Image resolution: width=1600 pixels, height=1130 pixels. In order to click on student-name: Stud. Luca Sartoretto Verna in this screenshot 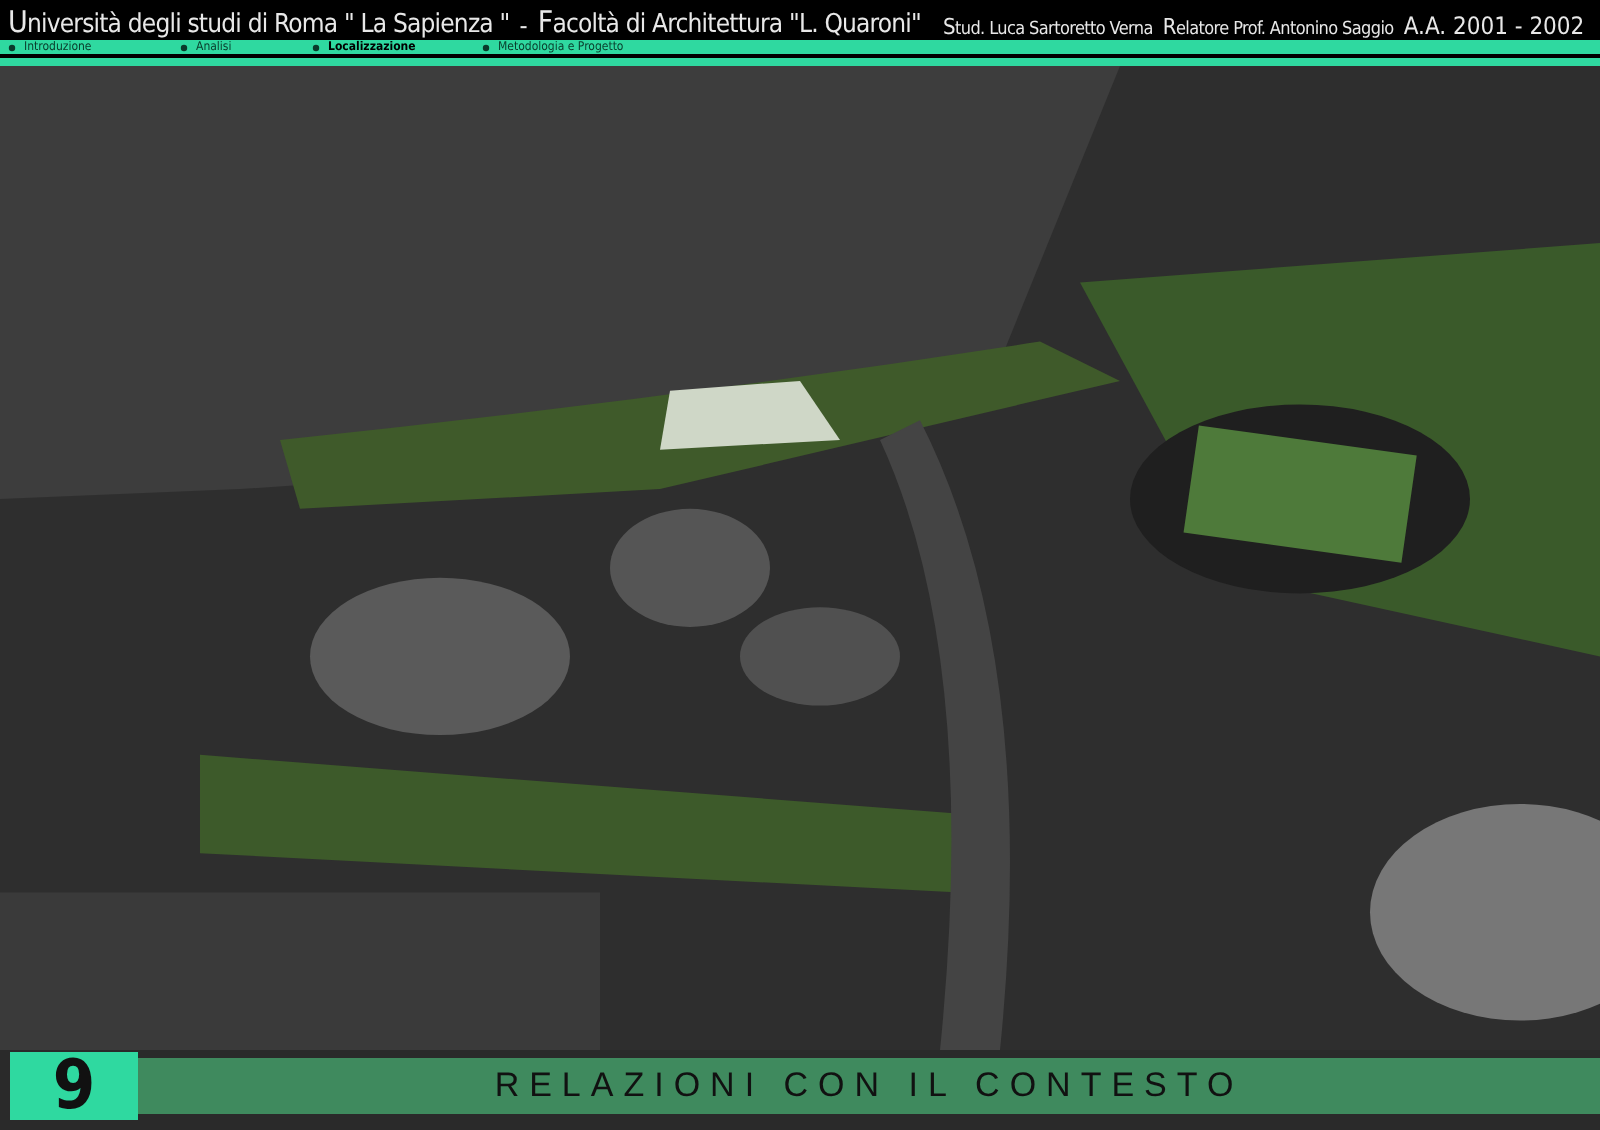, I will do `click(1048, 27)`.